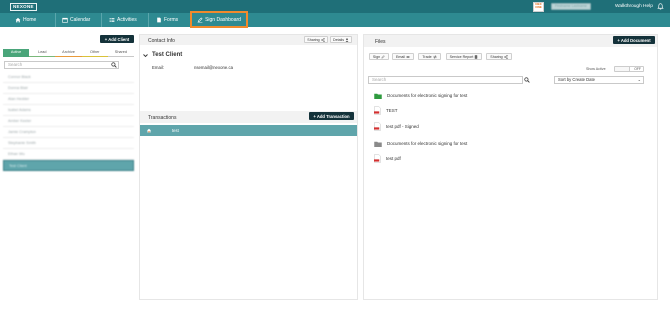  I want to click on toggle-state: OFF, so click(637, 69).